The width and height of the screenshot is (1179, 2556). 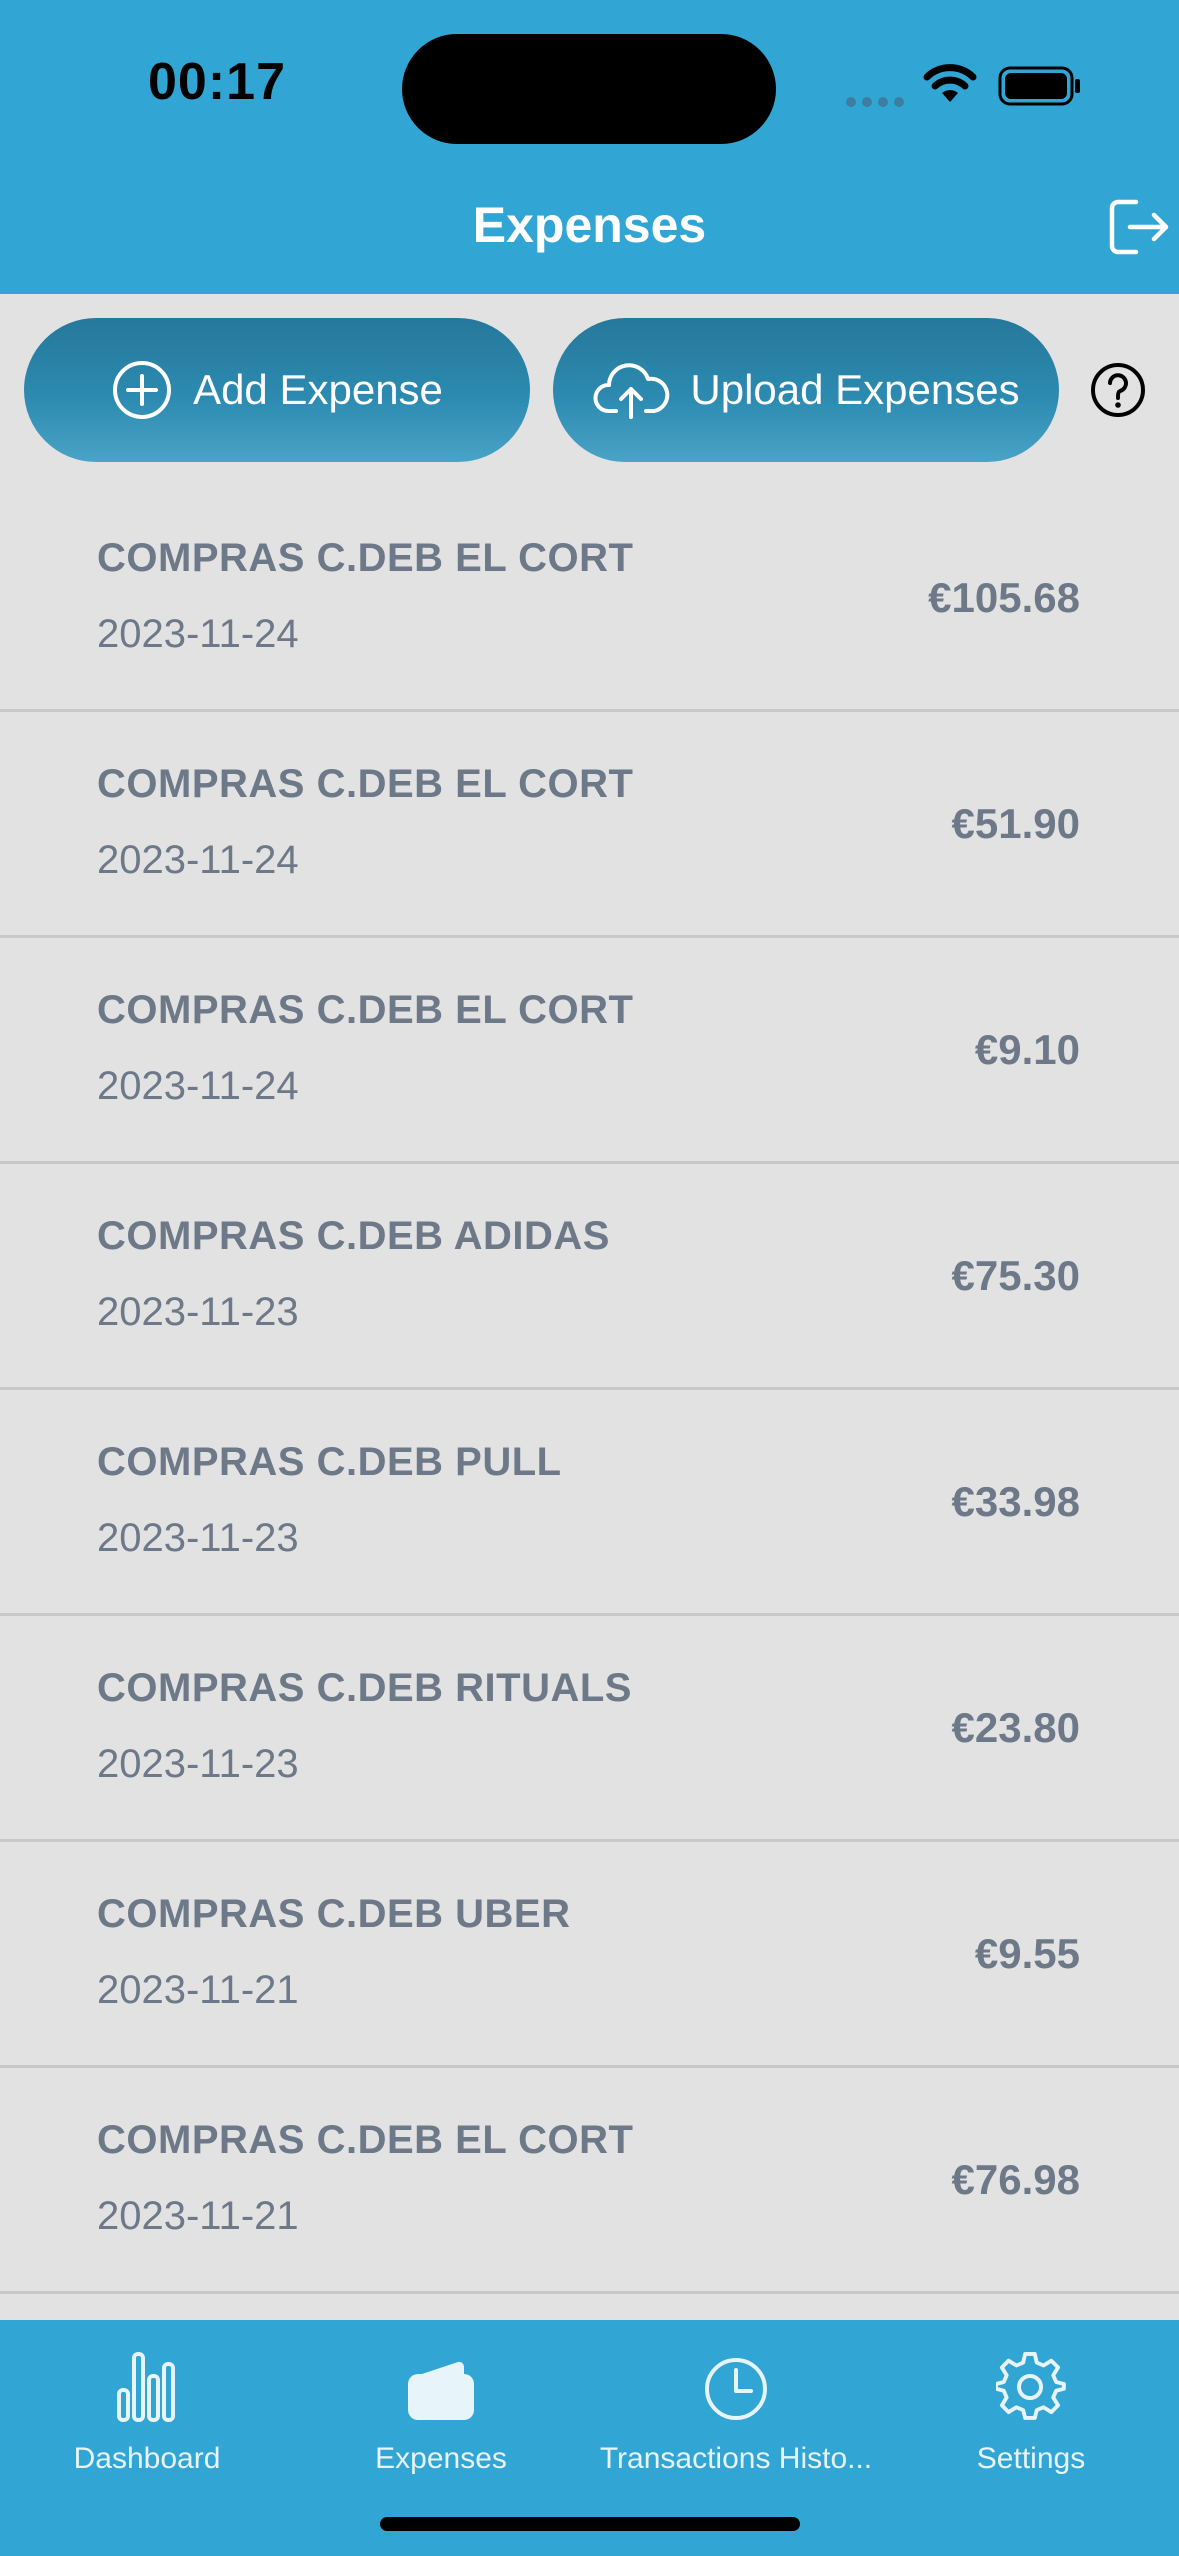 What do you see at coordinates (855, 389) in the screenshot?
I see `upload-expenses-label: Upload Expenses` at bounding box center [855, 389].